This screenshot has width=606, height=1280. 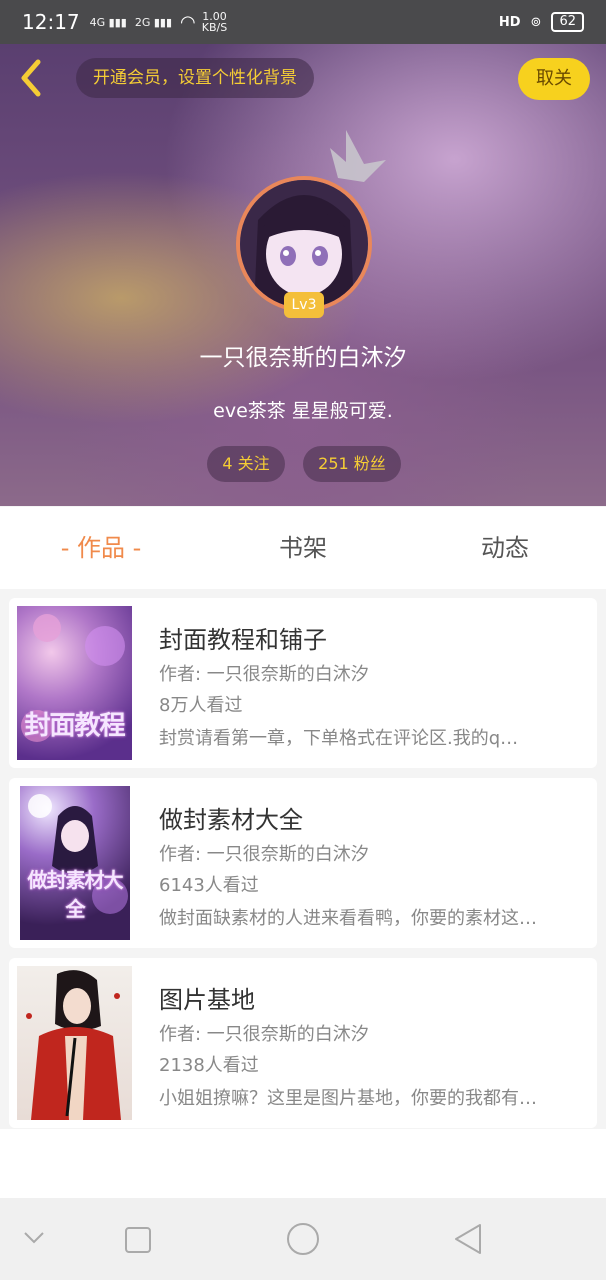 I want to click on profile-tabs: - 作品 - 书架 动态, so click(x=303, y=548).